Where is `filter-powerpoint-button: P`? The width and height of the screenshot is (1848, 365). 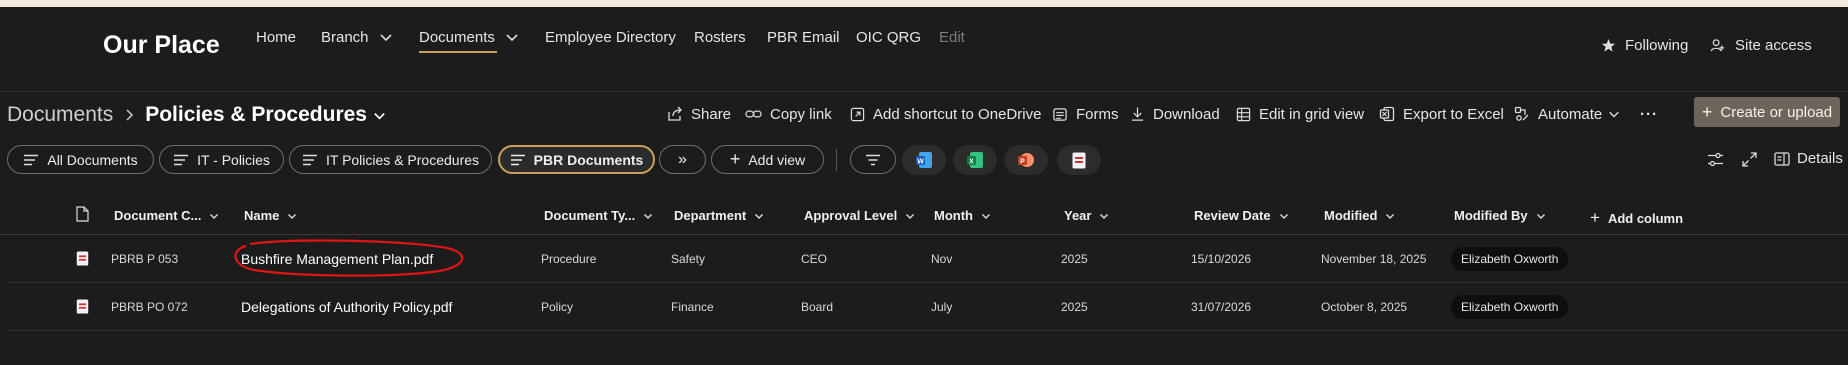
filter-powerpoint-button: P is located at coordinates (1026, 160).